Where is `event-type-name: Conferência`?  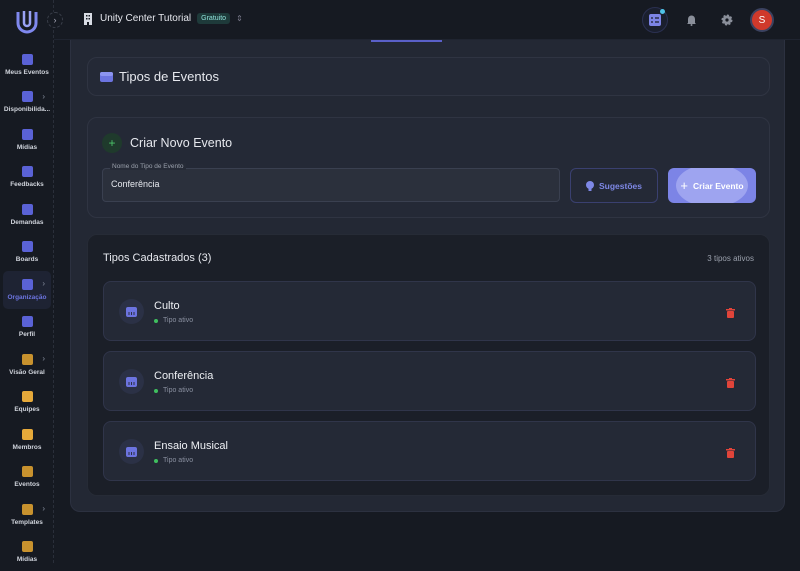 event-type-name: Conferência is located at coordinates (183, 376).